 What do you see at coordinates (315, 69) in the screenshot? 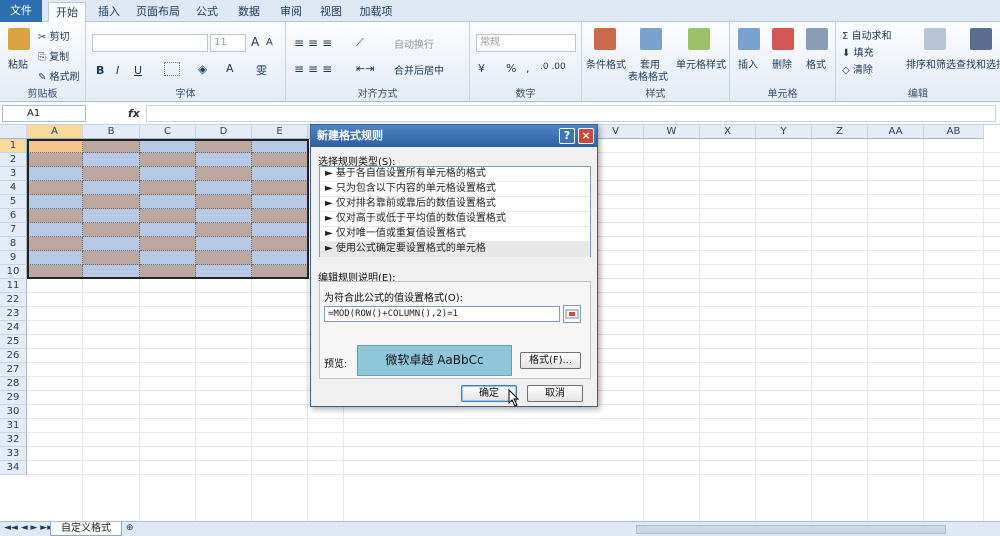
I see `horizontal-align-icons: ≡≡≡` at bounding box center [315, 69].